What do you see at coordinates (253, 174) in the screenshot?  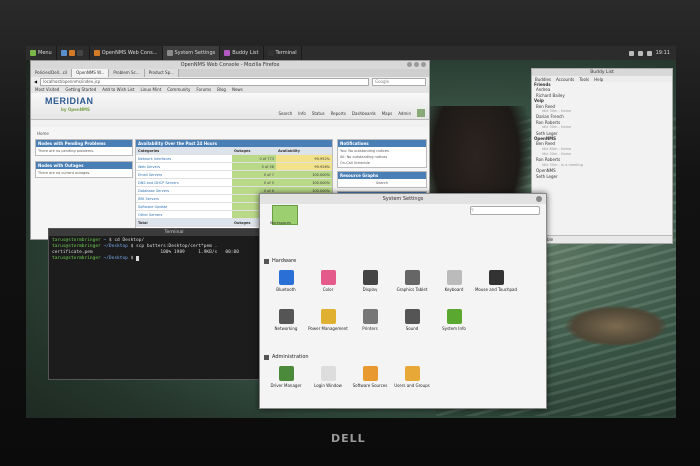 I see `outages-cell: 0 of 7` at bounding box center [253, 174].